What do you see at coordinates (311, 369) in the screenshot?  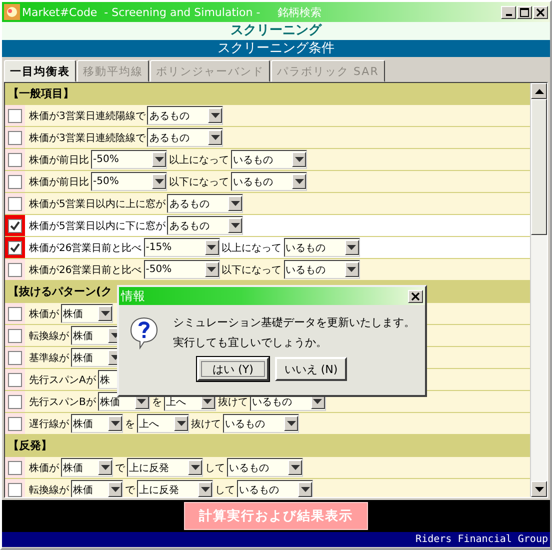 I see `dialog-button: いいえ (N)` at bounding box center [311, 369].